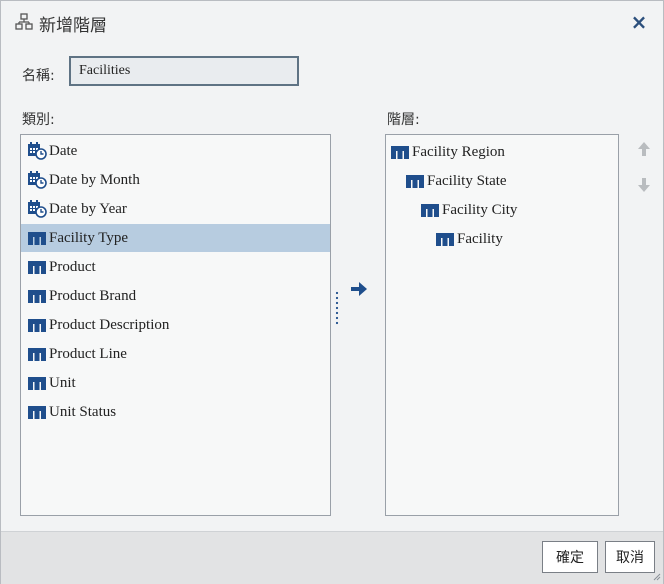 This screenshot has width=664, height=584. Describe the element at coordinates (94, 179) in the screenshot. I see `category-item-label: Date by Month` at that location.